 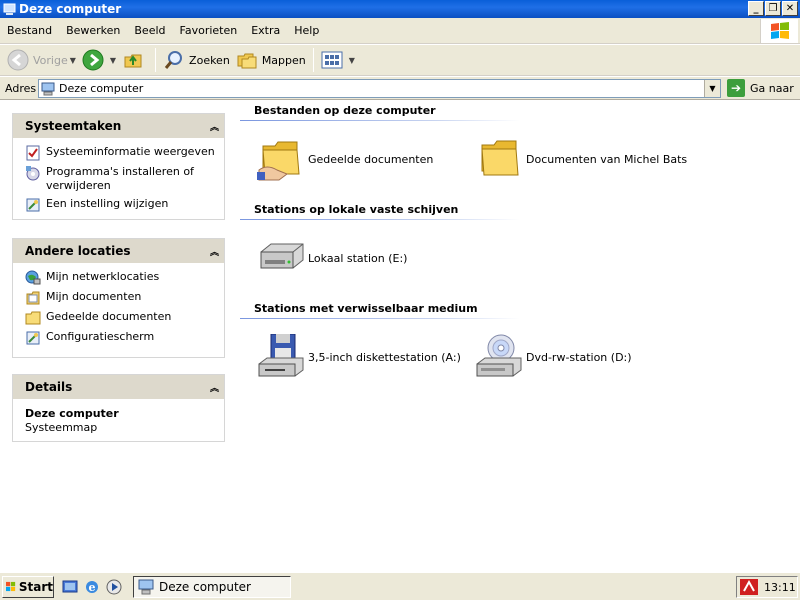 I want to click on install-programs-icon, so click(x=33, y=173).